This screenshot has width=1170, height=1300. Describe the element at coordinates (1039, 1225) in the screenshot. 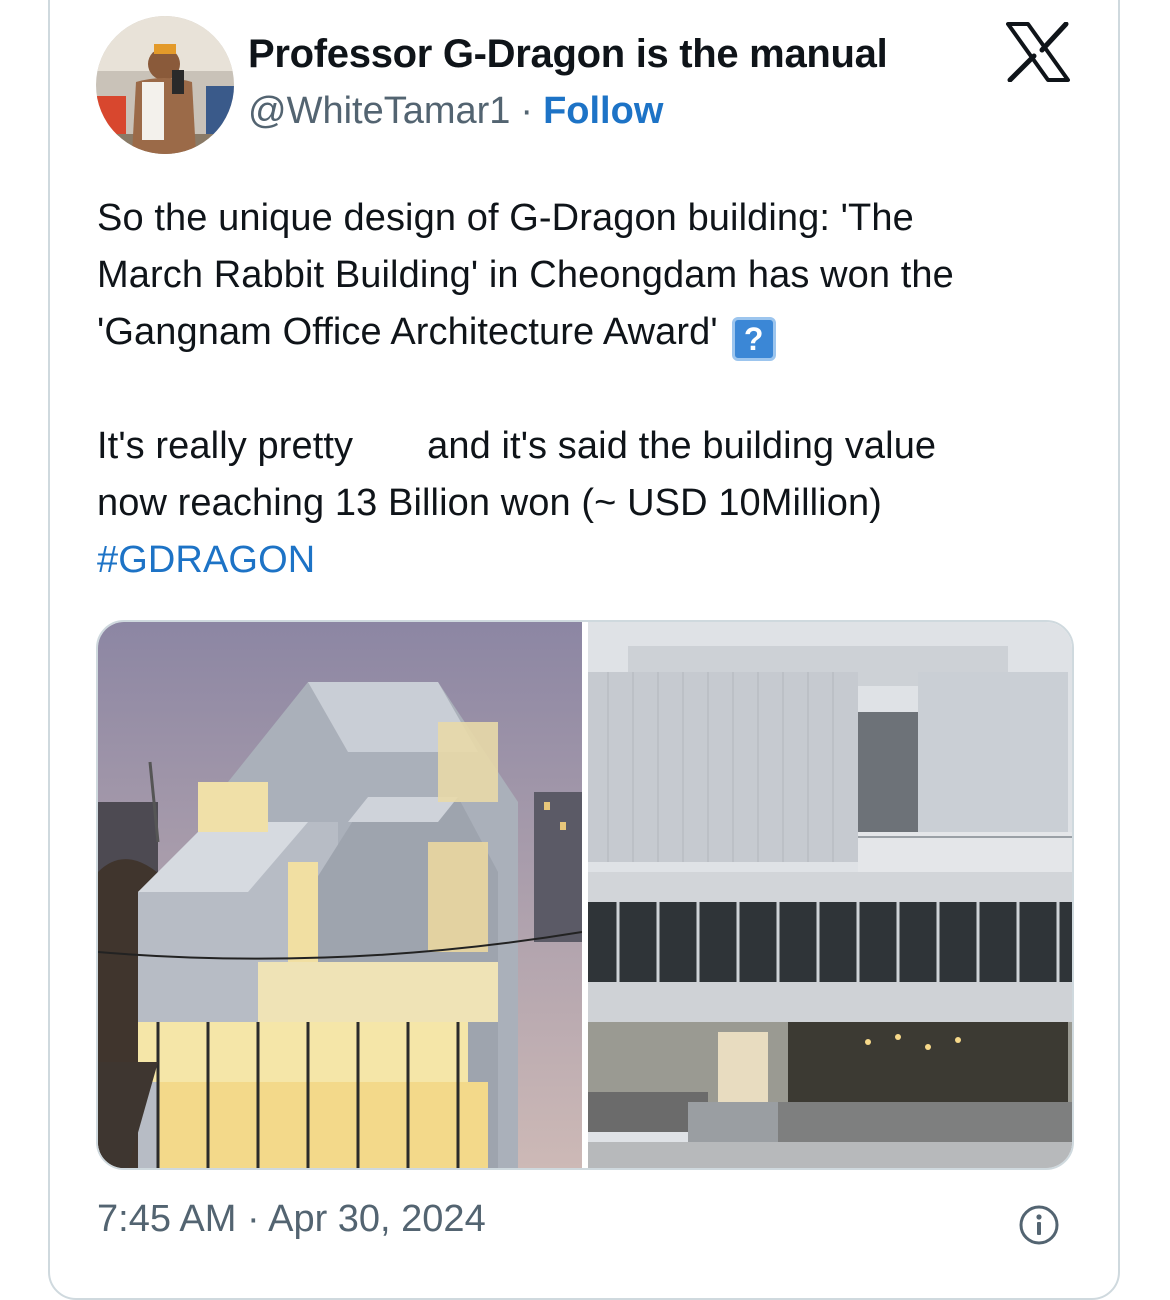

I see `info-icon` at that location.